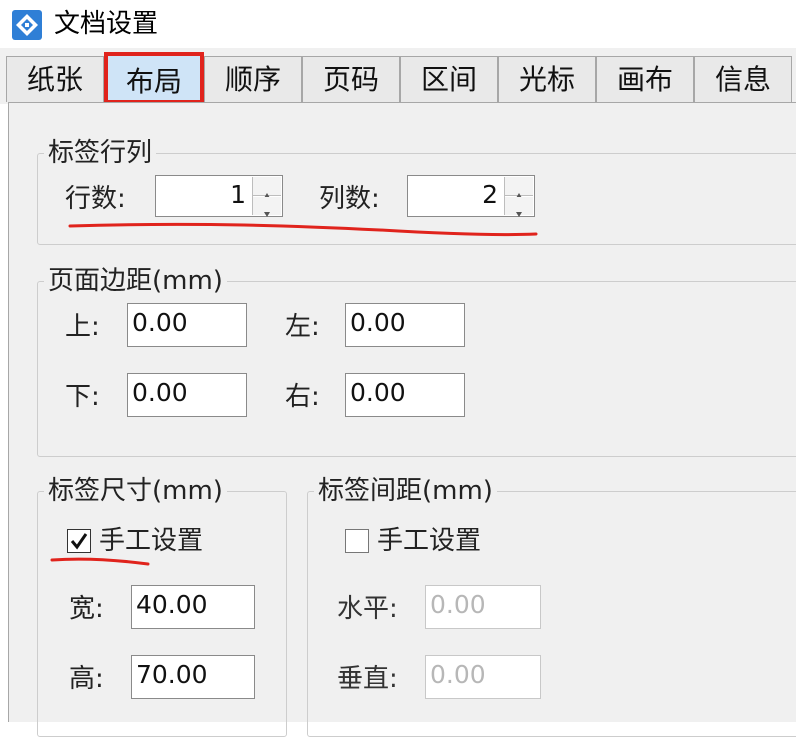 The image size is (796, 737). What do you see at coordinates (405, 491) in the screenshot?
I see `label-spacing-title: 标签间距(mm)` at bounding box center [405, 491].